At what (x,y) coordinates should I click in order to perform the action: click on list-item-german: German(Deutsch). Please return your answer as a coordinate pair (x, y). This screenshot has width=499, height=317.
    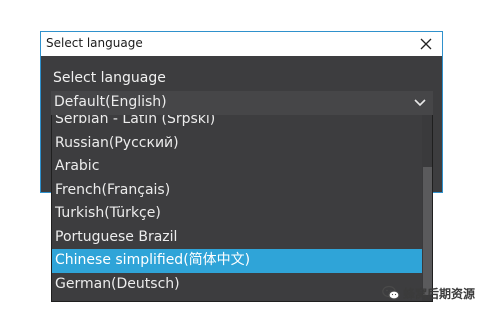
    Looking at the image, I should click on (237, 285).